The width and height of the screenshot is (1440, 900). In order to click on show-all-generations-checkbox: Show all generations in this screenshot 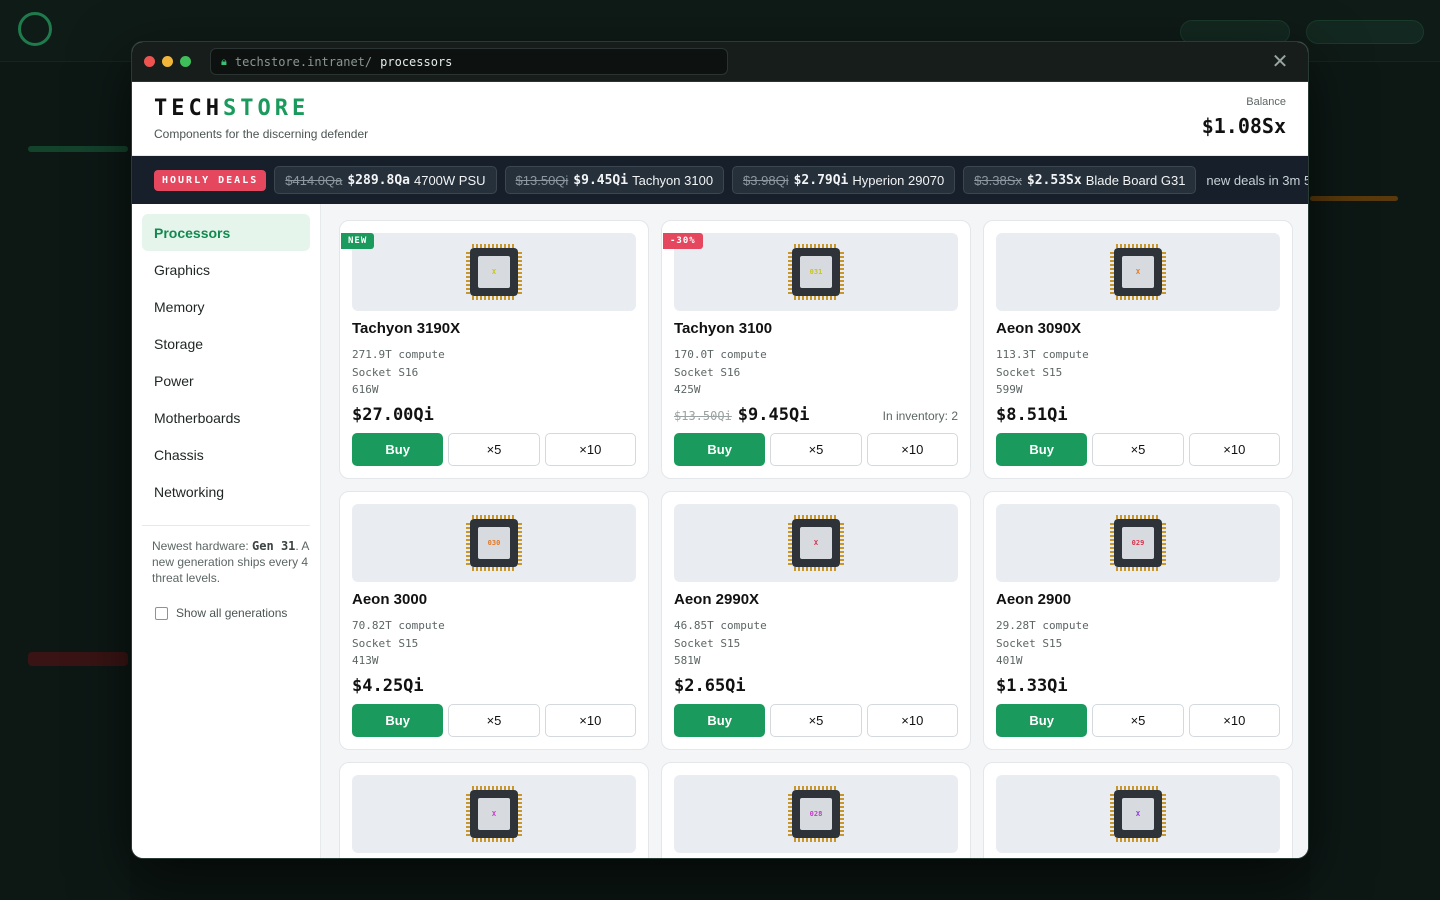, I will do `click(226, 613)`.